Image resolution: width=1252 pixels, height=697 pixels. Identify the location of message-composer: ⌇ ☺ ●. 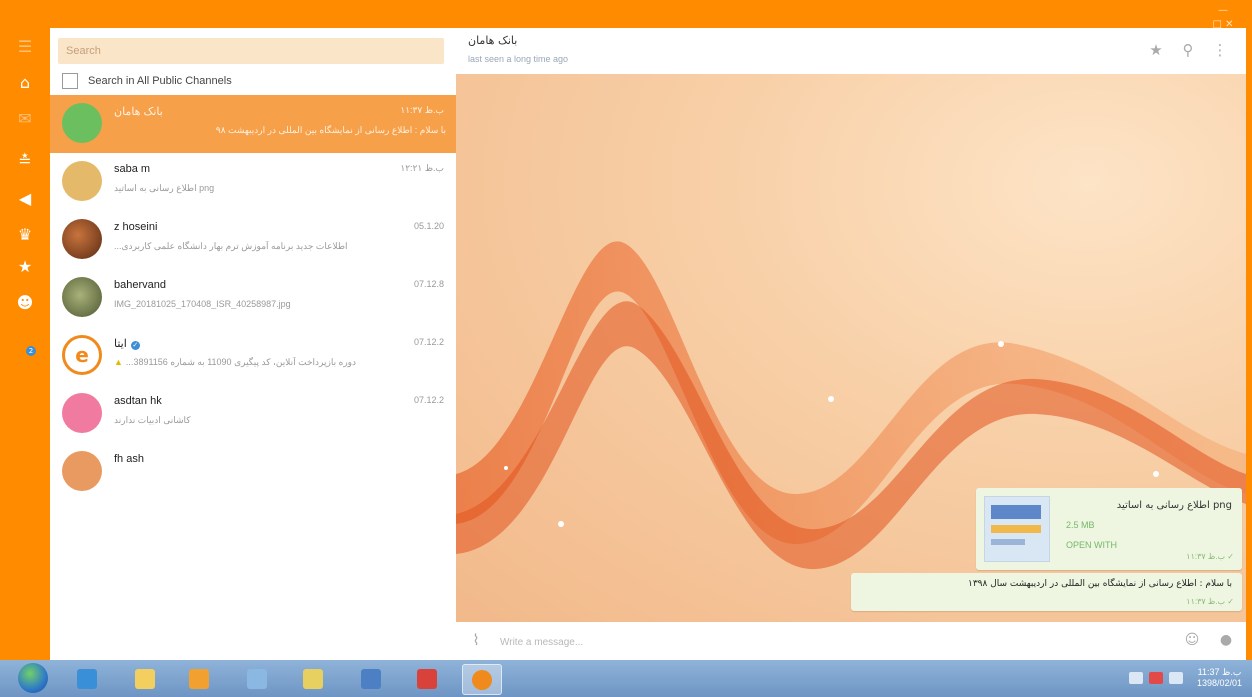
(851, 641).